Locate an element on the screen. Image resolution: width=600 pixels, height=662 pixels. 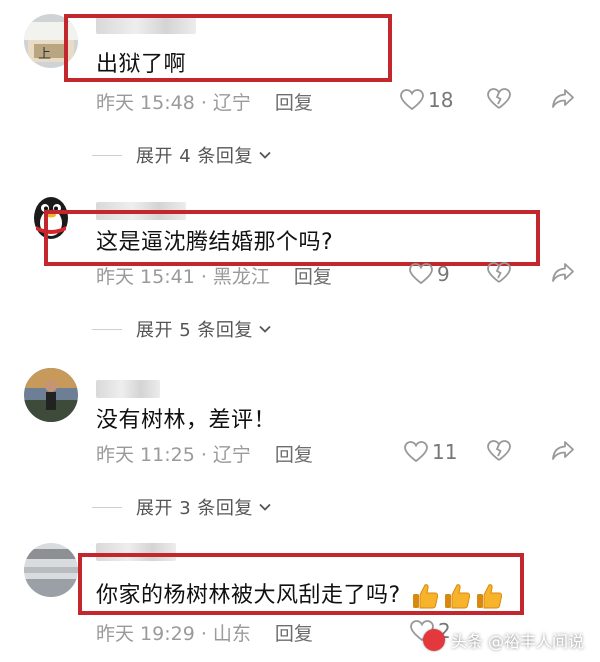
expand-replies-label: 展开 3 条回复 is located at coordinates (194, 508).